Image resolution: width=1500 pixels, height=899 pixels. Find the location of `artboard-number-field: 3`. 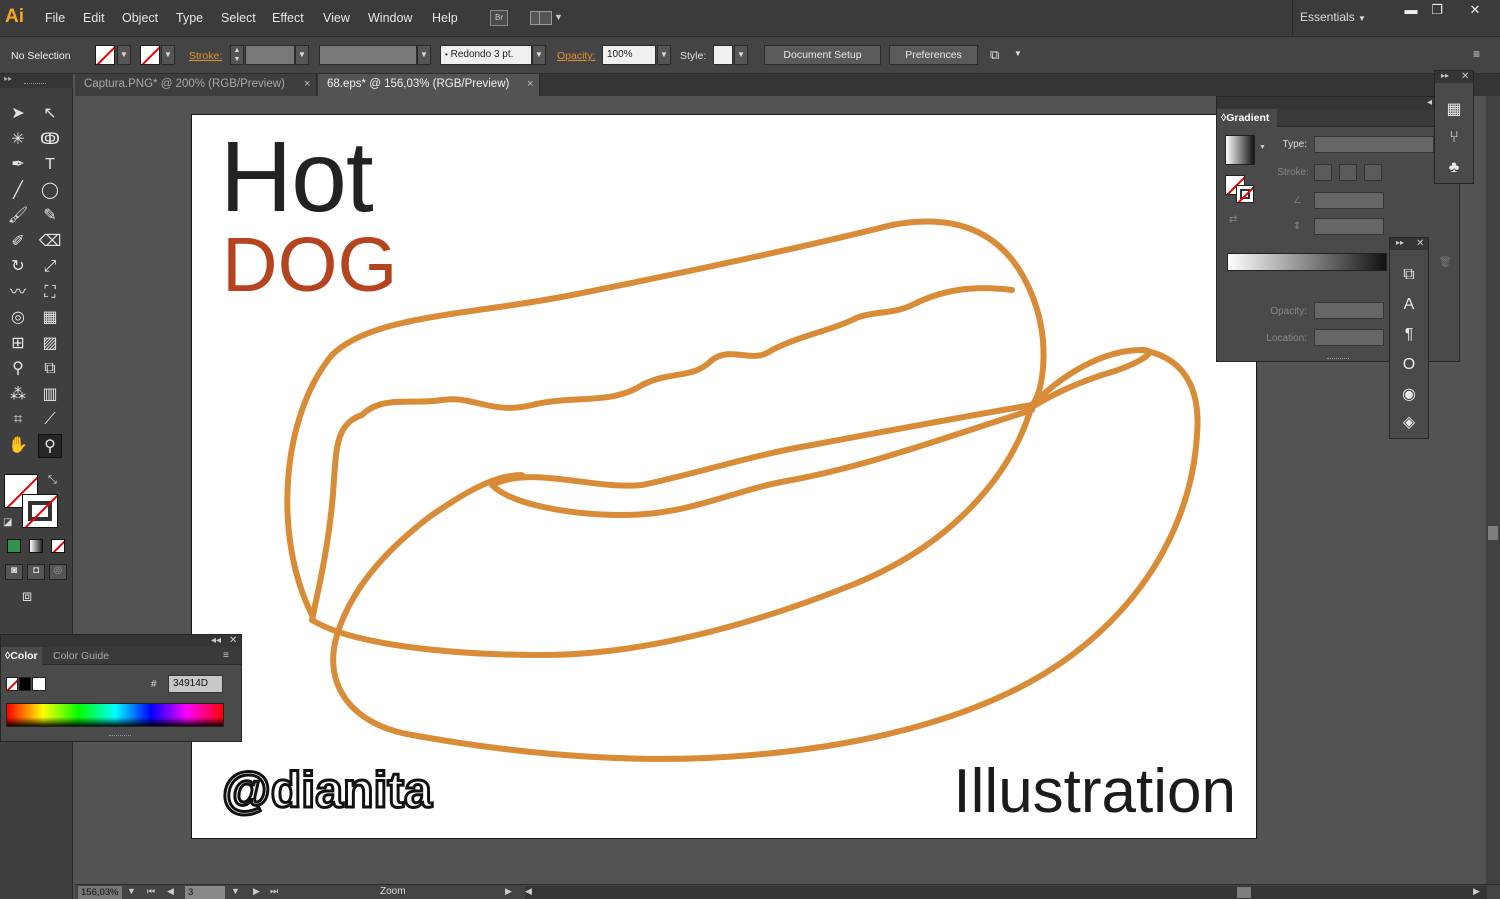

artboard-number-field: 3 is located at coordinates (205, 892).